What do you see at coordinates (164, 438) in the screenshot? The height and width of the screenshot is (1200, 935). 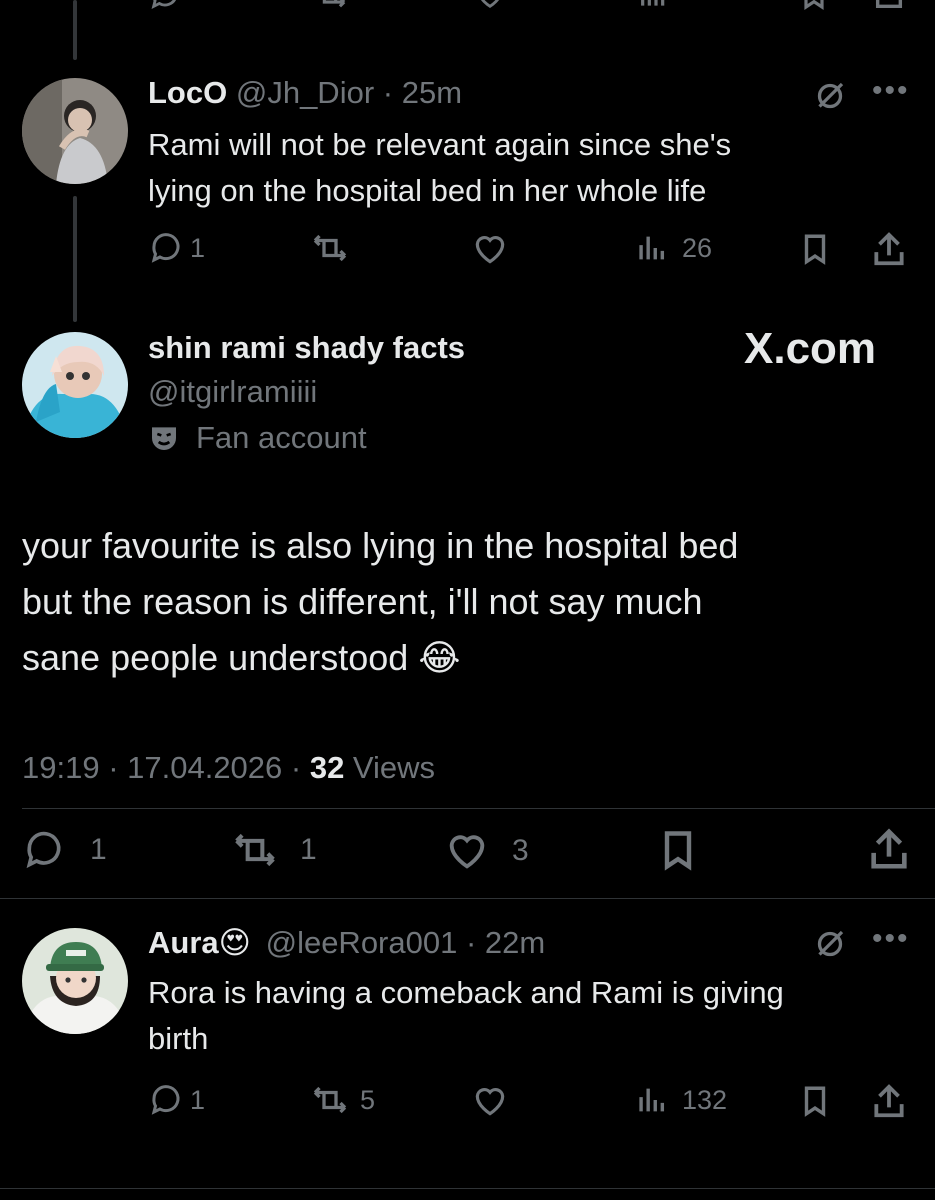 I see `mask-icon` at bounding box center [164, 438].